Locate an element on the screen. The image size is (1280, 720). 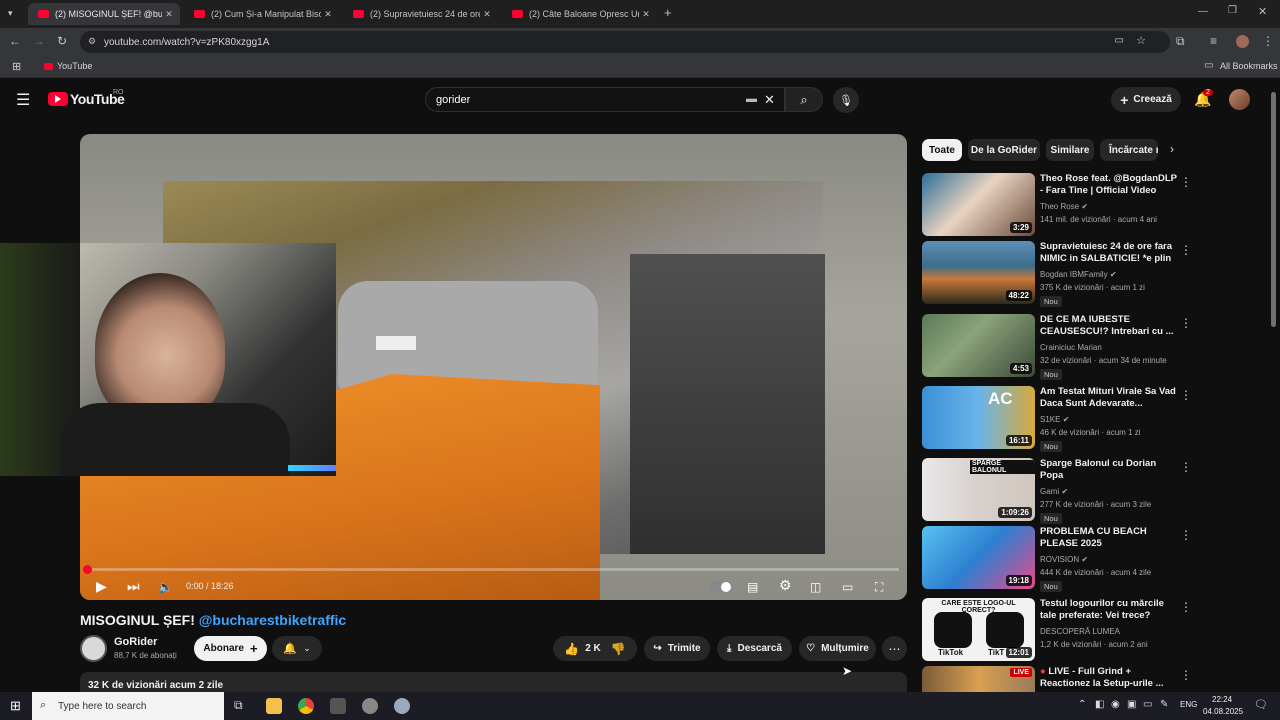
bookmark-youtube: YouTube is located at coordinates (74, 66).